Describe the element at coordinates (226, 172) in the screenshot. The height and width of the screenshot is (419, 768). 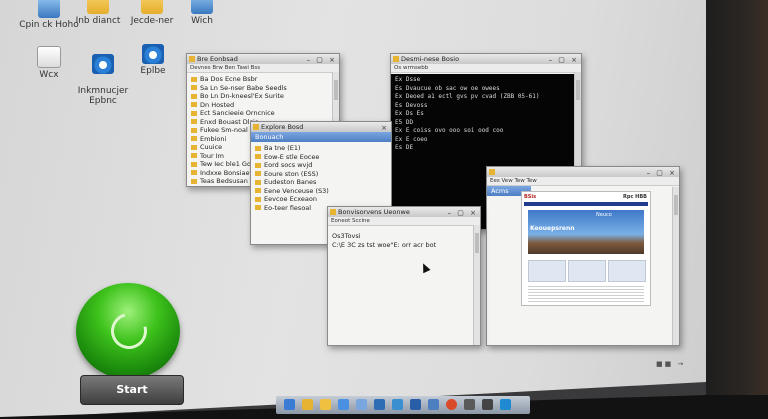
I see `item-label: Indxxe Bonsiaet` at that location.